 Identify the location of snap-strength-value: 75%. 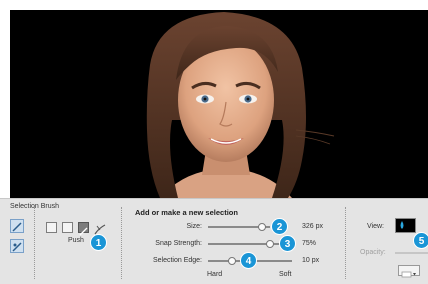
(309, 243).